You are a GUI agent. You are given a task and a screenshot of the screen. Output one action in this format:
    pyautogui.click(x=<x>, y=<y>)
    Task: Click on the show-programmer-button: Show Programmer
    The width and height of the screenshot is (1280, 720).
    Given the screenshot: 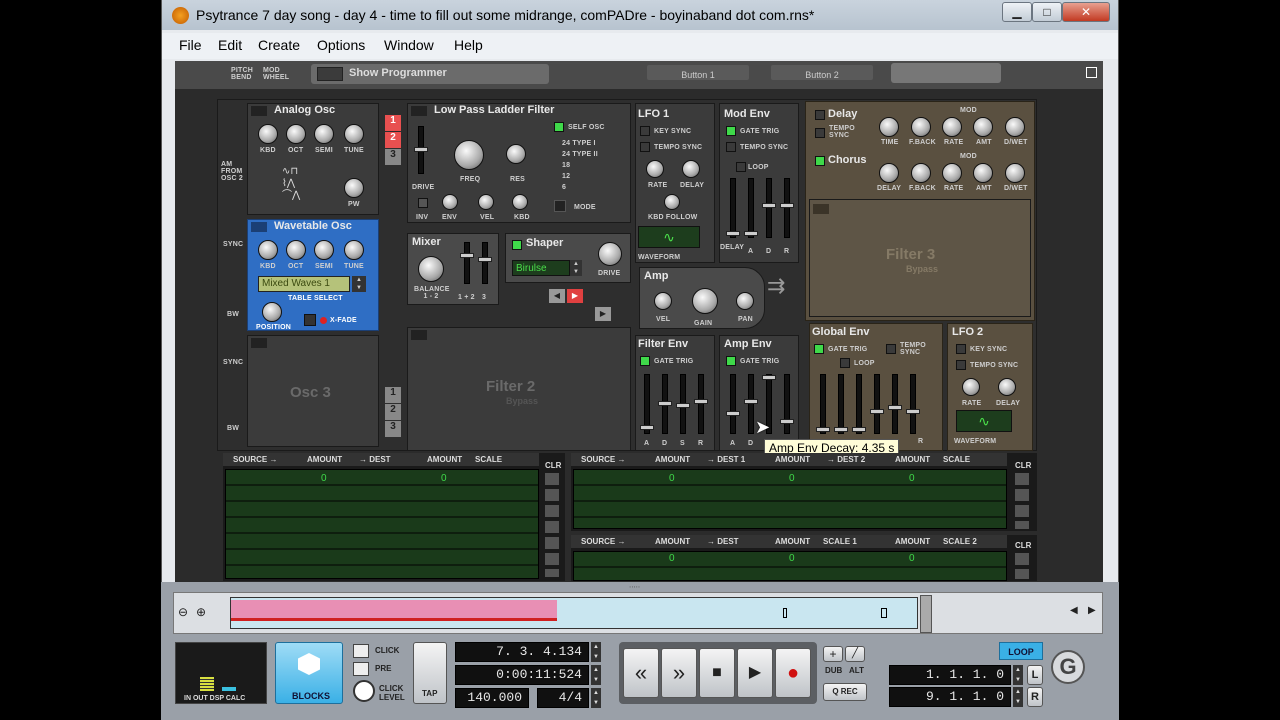 What is the action you would take?
    pyautogui.click(x=430, y=74)
    